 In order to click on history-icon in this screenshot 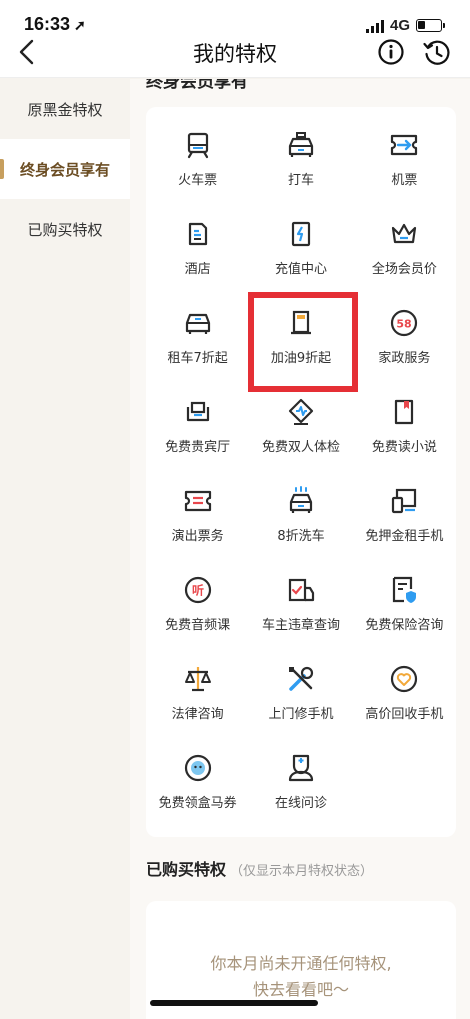, I will do `click(436, 52)`.